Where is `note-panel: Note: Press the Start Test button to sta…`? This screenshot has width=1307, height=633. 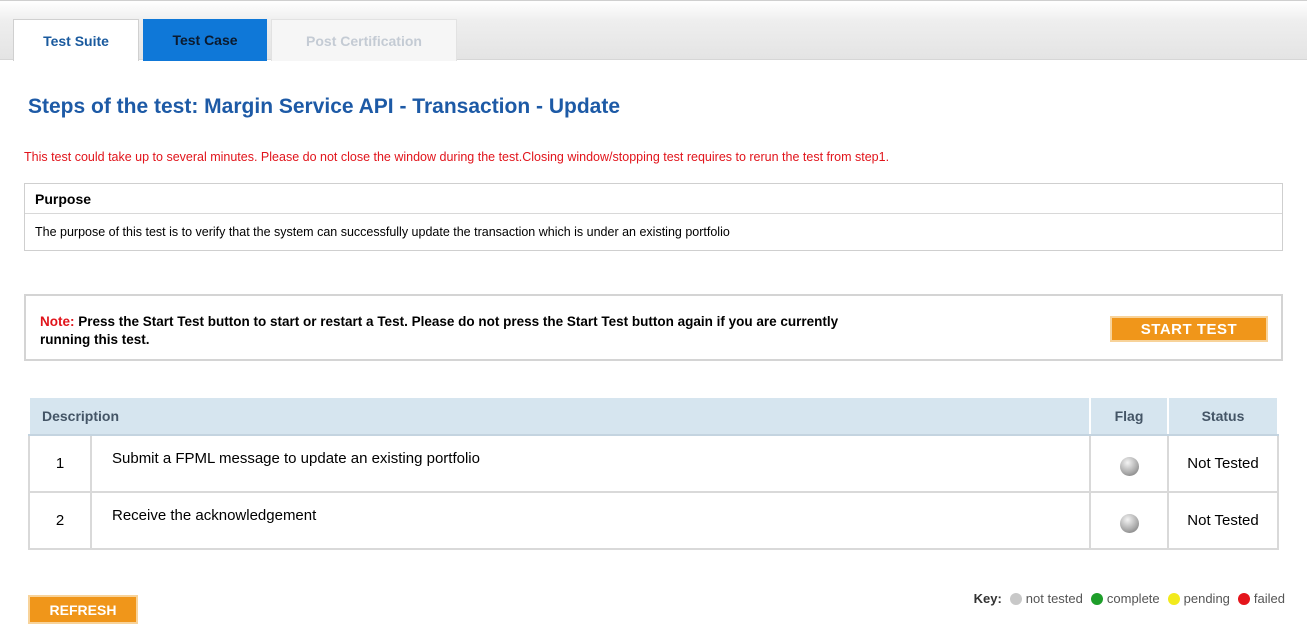
note-panel: Note: Press the Start Test button to sta… is located at coordinates (653, 327).